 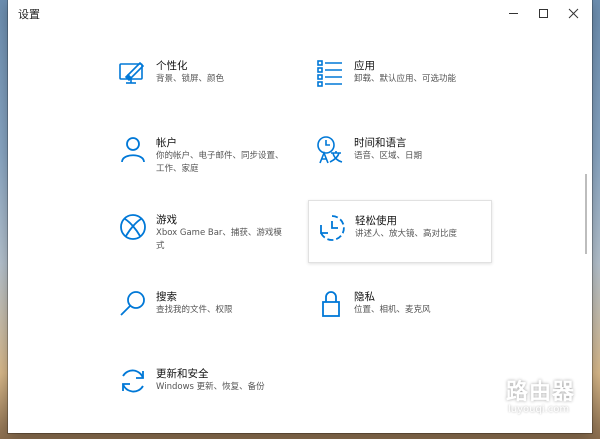 I want to click on settings-item-name: 游戏, so click(x=166, y=220).